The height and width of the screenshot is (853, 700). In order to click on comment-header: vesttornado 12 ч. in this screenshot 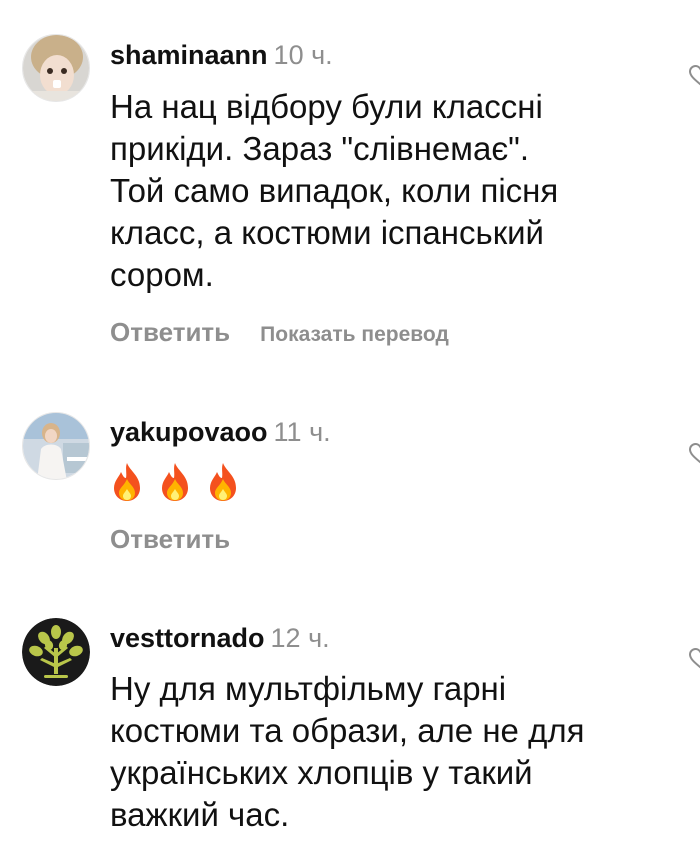, I will do `click(220, 638)`.